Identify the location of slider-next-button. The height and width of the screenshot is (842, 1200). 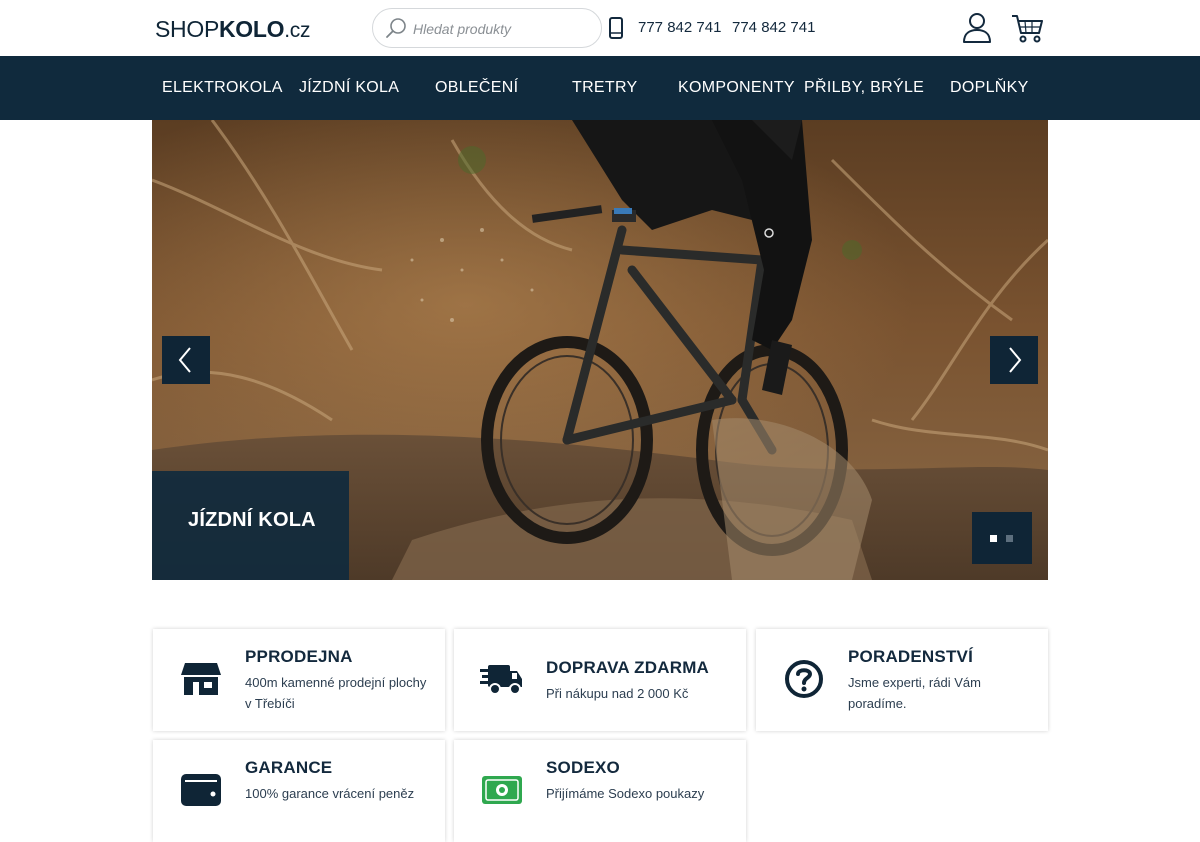
(1014, 360).